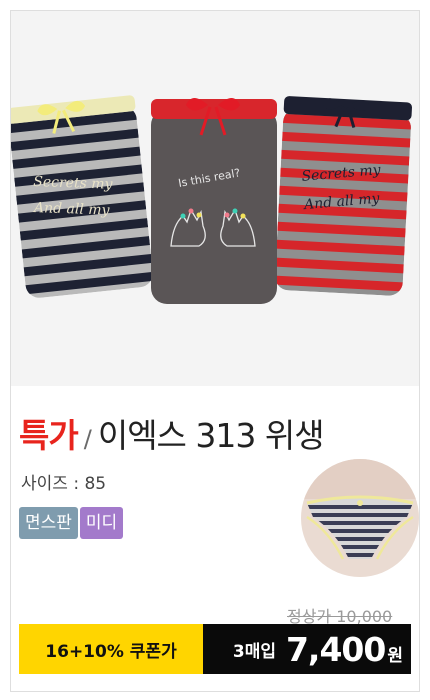 This screenshot has width=430, height=700. I want to click on tag-fabric: 면스판, so click(48, 523).